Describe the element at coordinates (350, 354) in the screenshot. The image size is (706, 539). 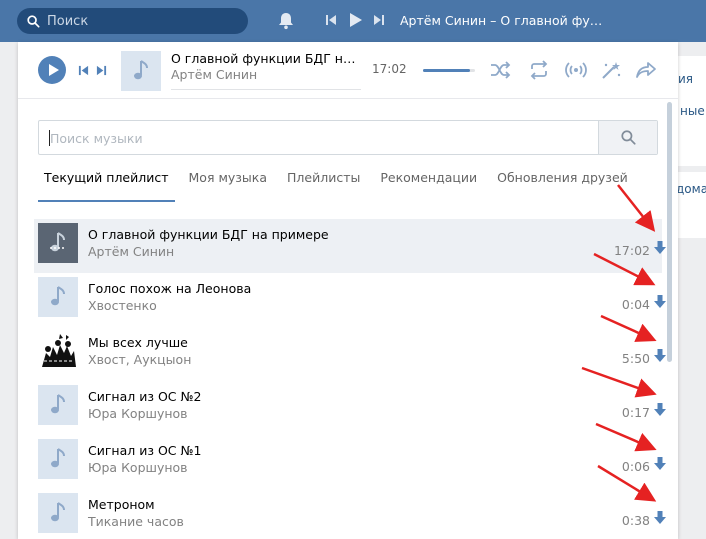
I see `track-row: Мы всех лучше Хвост, Аукцыон 5:50` at that location.